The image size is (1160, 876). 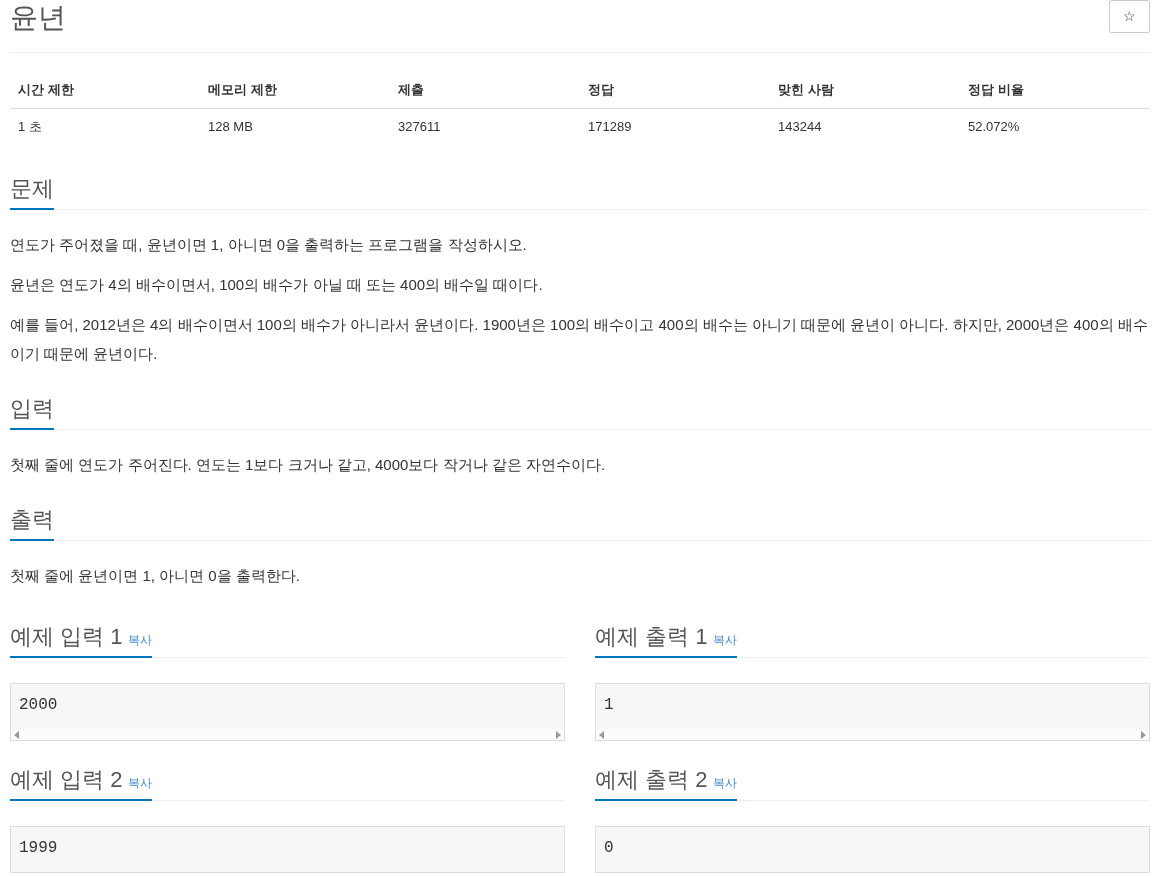 I want to click on sample-text: 1, so click(x=609, y=705).